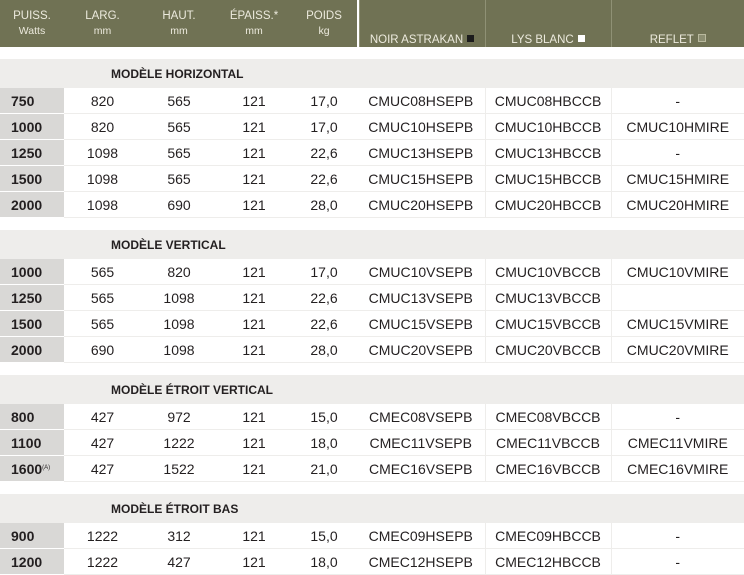  I want to click on puiss-value: 1200, so click(27, 561).